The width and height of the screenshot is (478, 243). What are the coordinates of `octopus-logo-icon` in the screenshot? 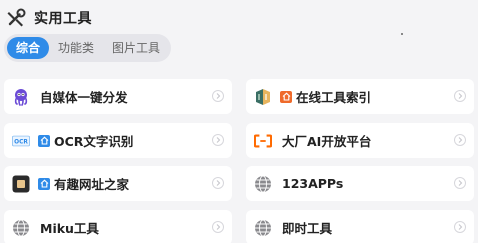 It's located at (21, 97).